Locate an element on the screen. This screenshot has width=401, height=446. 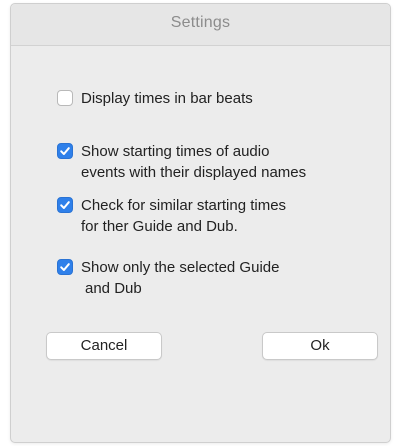
check-similar-times-checkbox is located at coordinates (65, 205).